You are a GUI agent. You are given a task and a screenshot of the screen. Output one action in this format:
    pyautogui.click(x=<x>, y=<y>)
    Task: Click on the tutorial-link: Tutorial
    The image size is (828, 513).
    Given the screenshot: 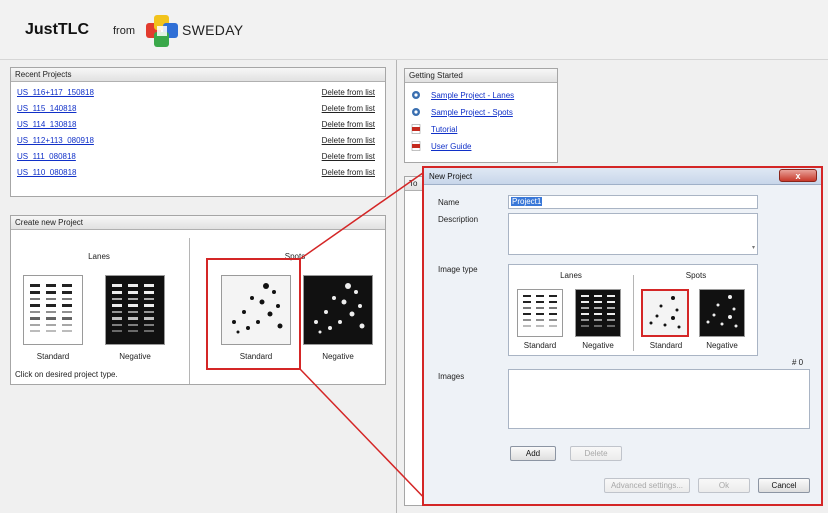 What is the action you would take?
    pyautogui.click(x=444, y=129)
    